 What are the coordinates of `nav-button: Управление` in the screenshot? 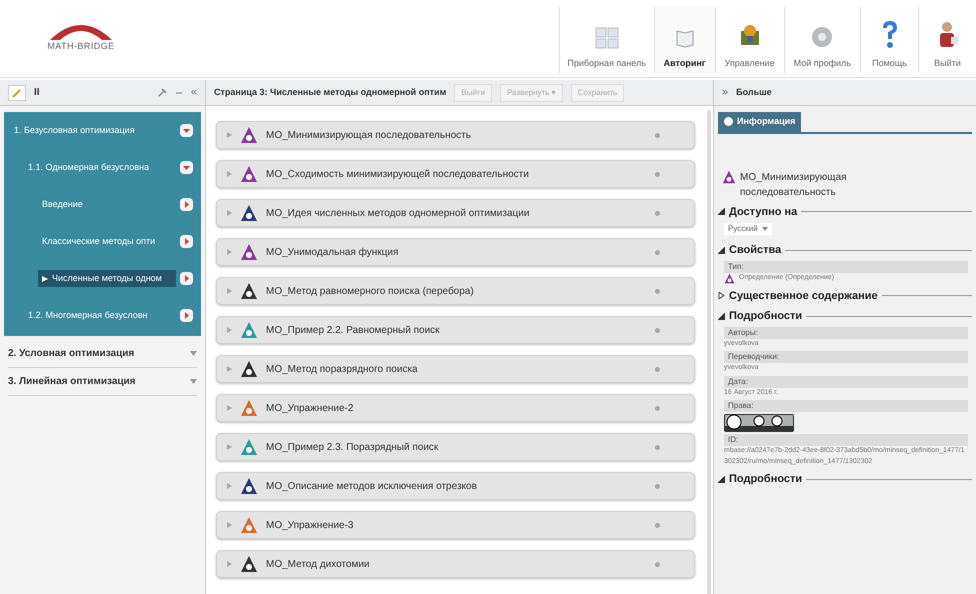 It's located at (749, 40).